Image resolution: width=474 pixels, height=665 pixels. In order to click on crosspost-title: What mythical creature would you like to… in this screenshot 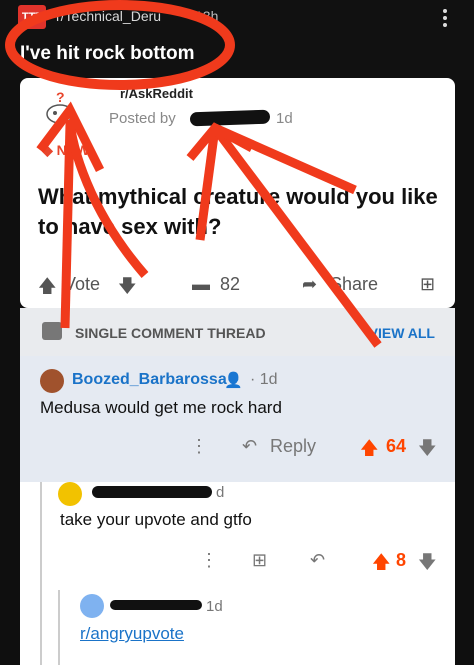, I will do `click(243, 212)`.